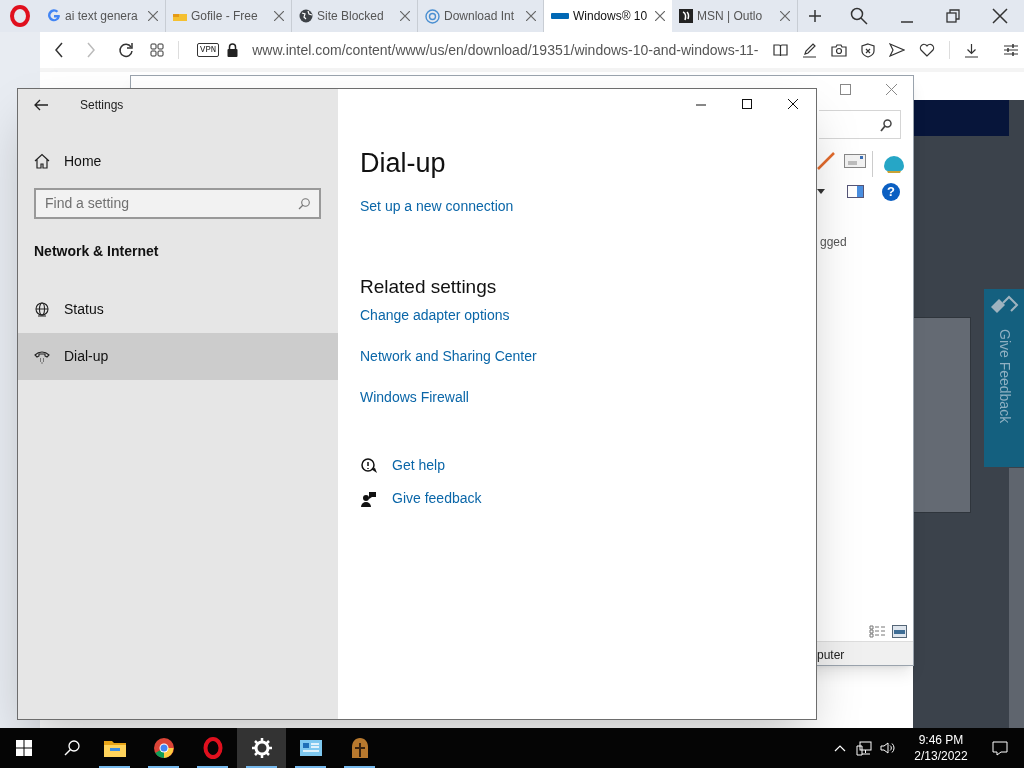  What do you see at coordinates (41, 105) in the screenshot?
I see `back-arrow-icon` at bounding box center [41, 105].